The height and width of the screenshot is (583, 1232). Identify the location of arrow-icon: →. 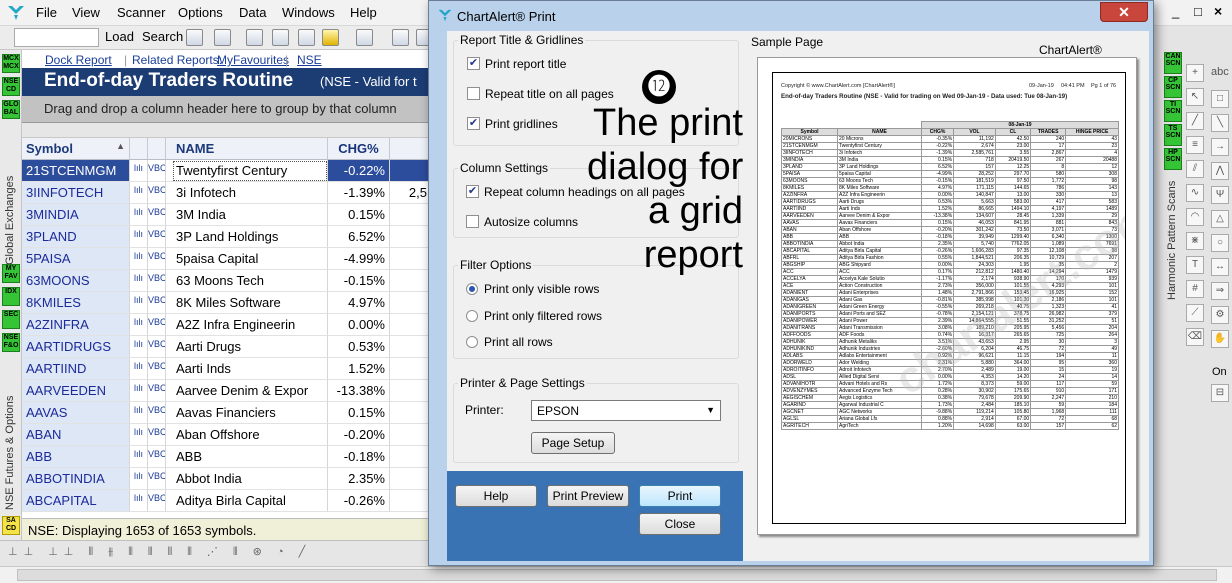
(1220, 147).